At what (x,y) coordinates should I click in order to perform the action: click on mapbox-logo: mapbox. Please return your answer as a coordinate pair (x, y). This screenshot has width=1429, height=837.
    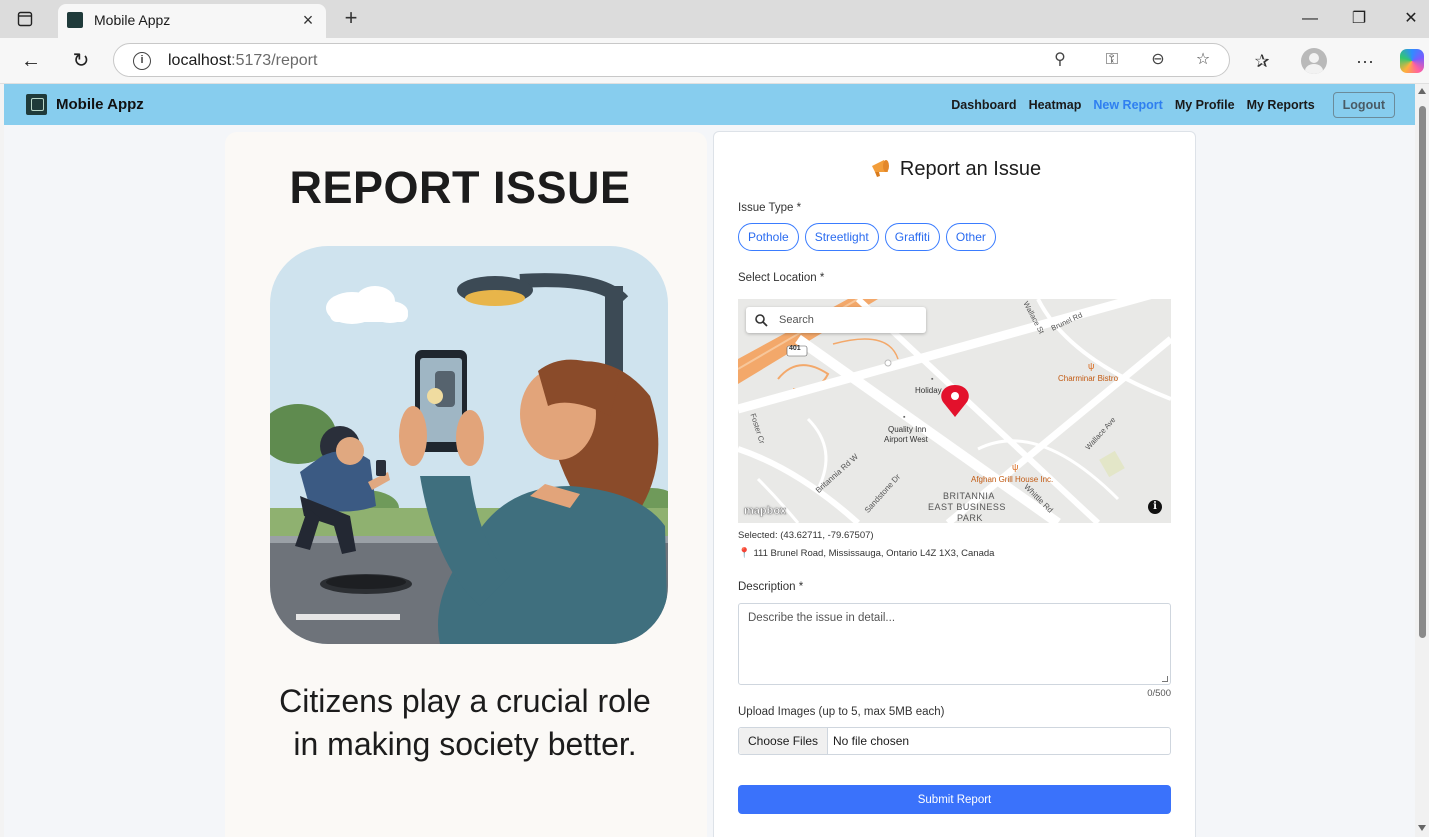
    Looking at the image, I should click on (765, 511).